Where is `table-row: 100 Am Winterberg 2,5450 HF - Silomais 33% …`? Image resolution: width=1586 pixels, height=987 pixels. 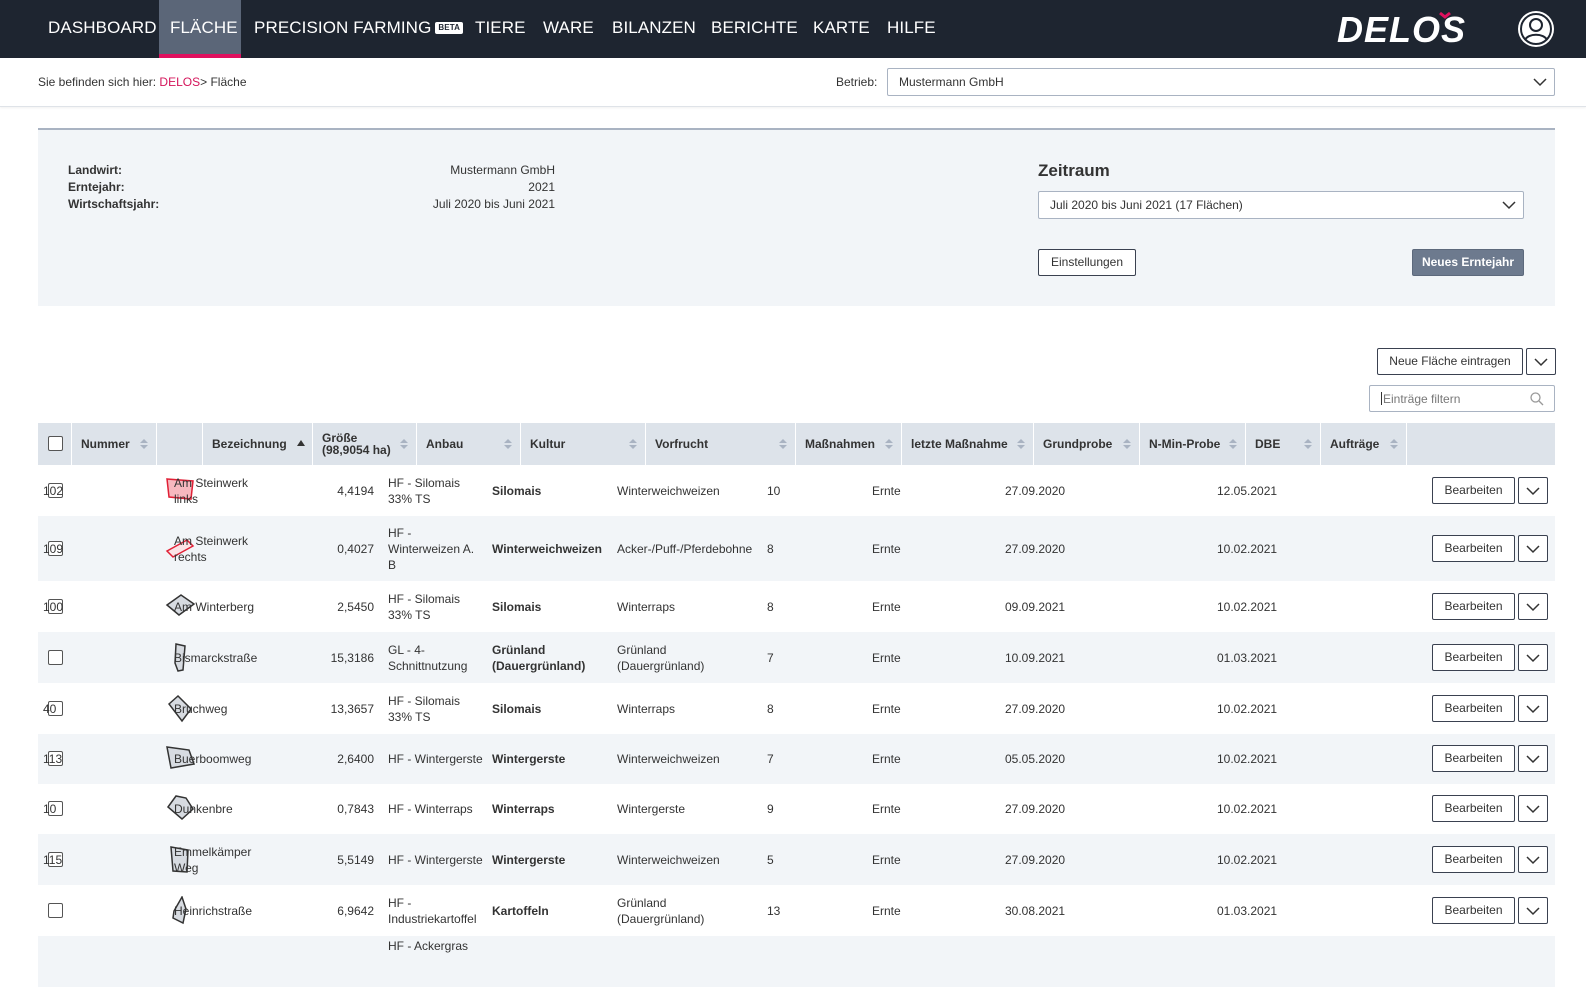
table-row: 100 Am Winterberg 2,5450 HF - Silomais 33% … is located at coordinates (796, 606).